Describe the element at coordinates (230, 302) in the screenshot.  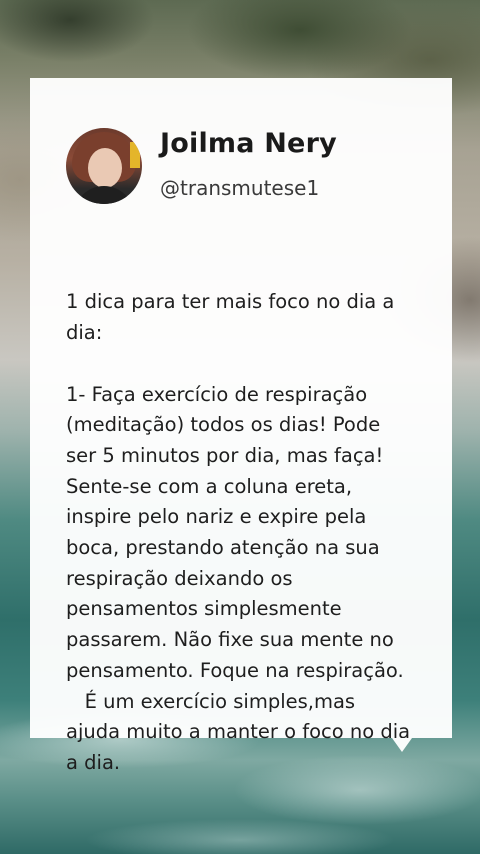
I see `post-line: 1 dica para ter mais foco no dia a` at that location.